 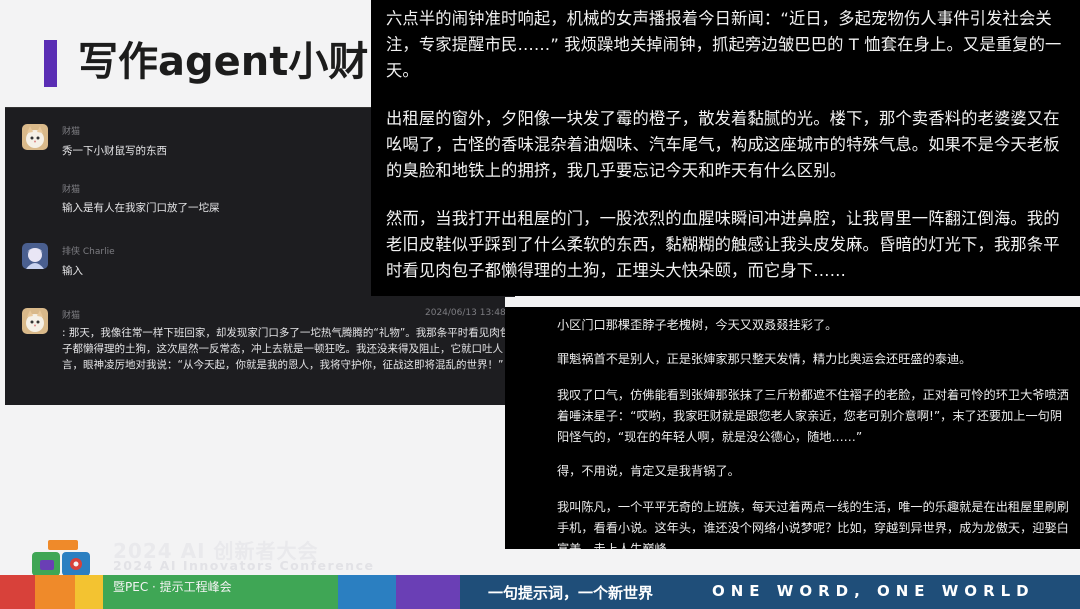 I want to click on story2-paragraph: 罪魁祸首不是别人，正是张婶家那只整天发情，精力比奥运会还旺盛的泰迪。, so click(x=764, y=359).